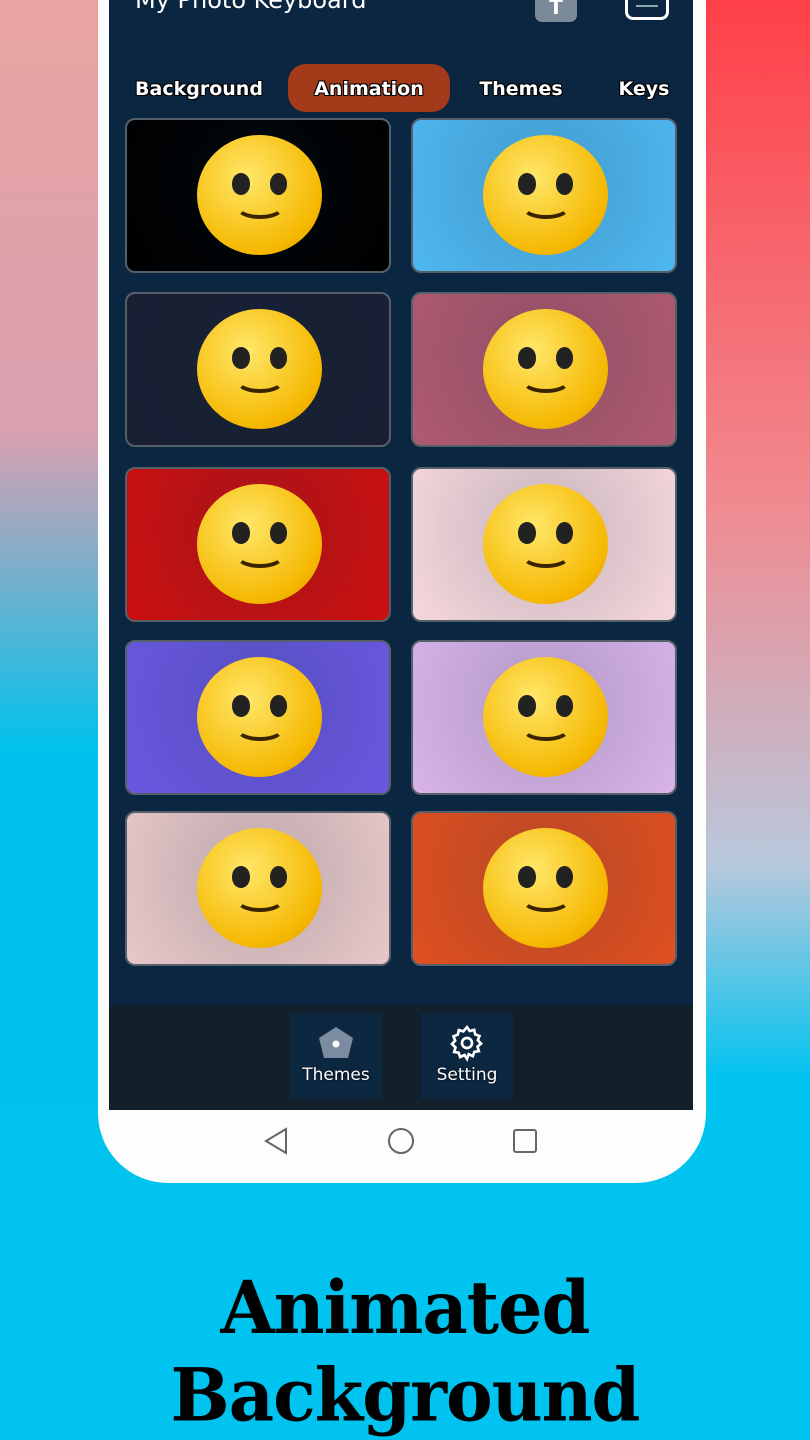  Describe the element at coordinates (405, 1351) in the screenshot. I see `headline: Animated Background` at that location.